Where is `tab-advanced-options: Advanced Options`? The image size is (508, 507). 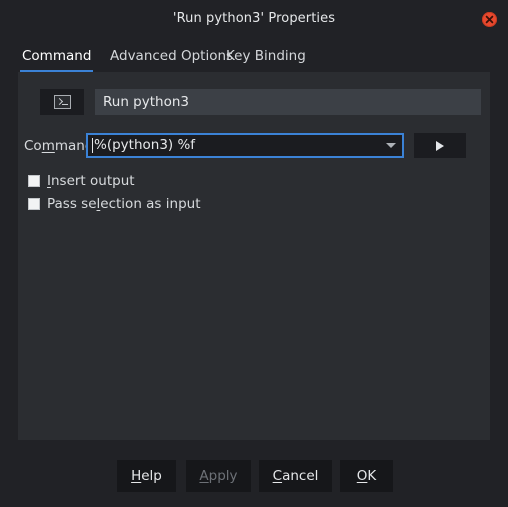 tab-advanced-options: Advanced Options is located at coordinates (171, 57).